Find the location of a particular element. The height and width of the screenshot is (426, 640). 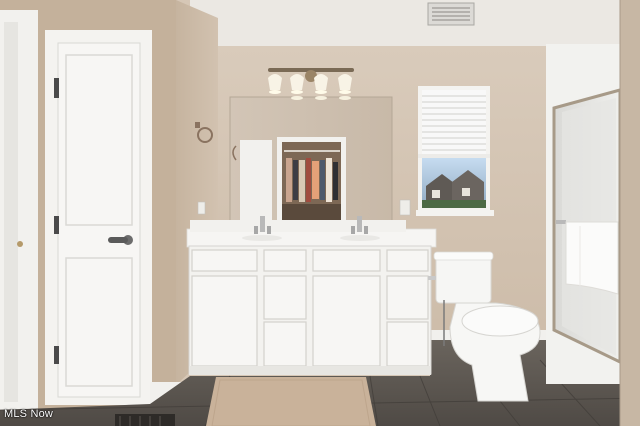

sink-left is located at coordinates (262, 238).